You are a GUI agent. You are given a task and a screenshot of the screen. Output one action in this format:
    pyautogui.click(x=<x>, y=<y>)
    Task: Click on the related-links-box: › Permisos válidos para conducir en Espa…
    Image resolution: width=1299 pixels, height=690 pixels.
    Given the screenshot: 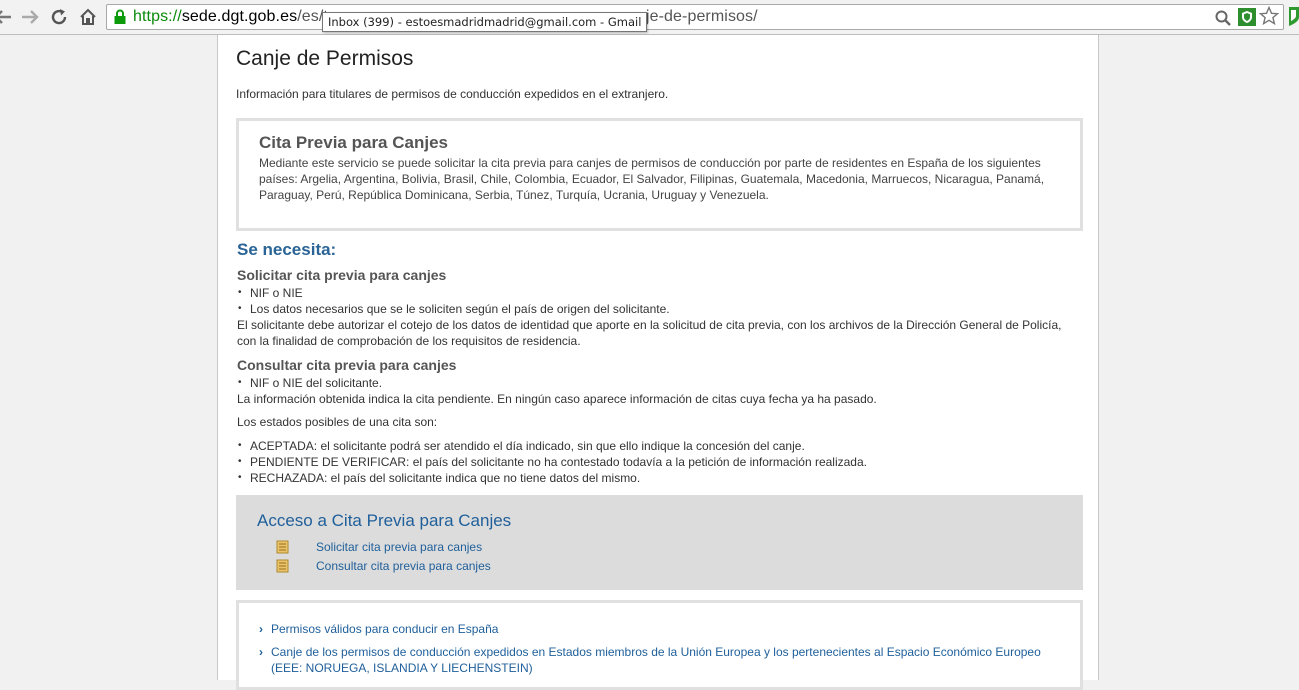 What is the action you would take?
    pyautogui.click(x=659, y=645)
    